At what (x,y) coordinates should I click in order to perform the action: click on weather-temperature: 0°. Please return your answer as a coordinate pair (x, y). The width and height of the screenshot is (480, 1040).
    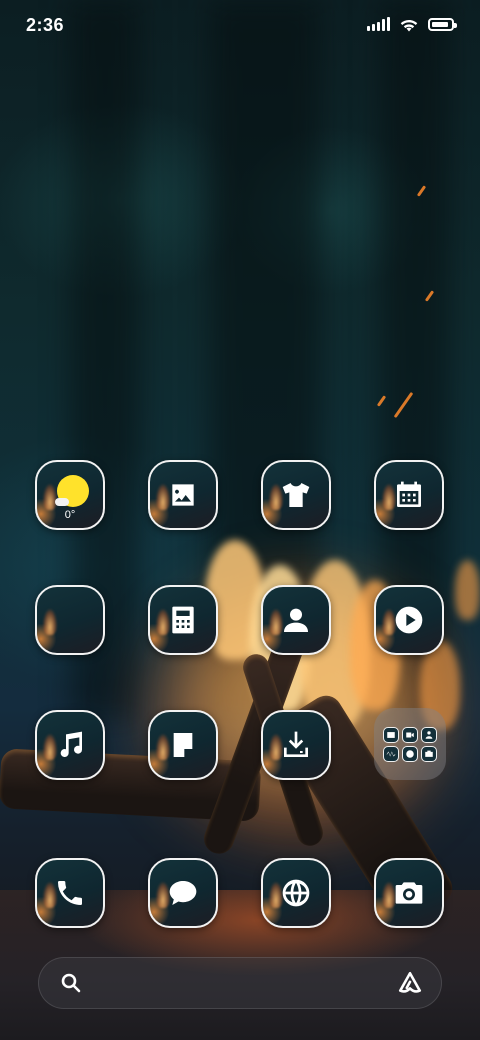
    Looking at the image, I should click on (70, 515).